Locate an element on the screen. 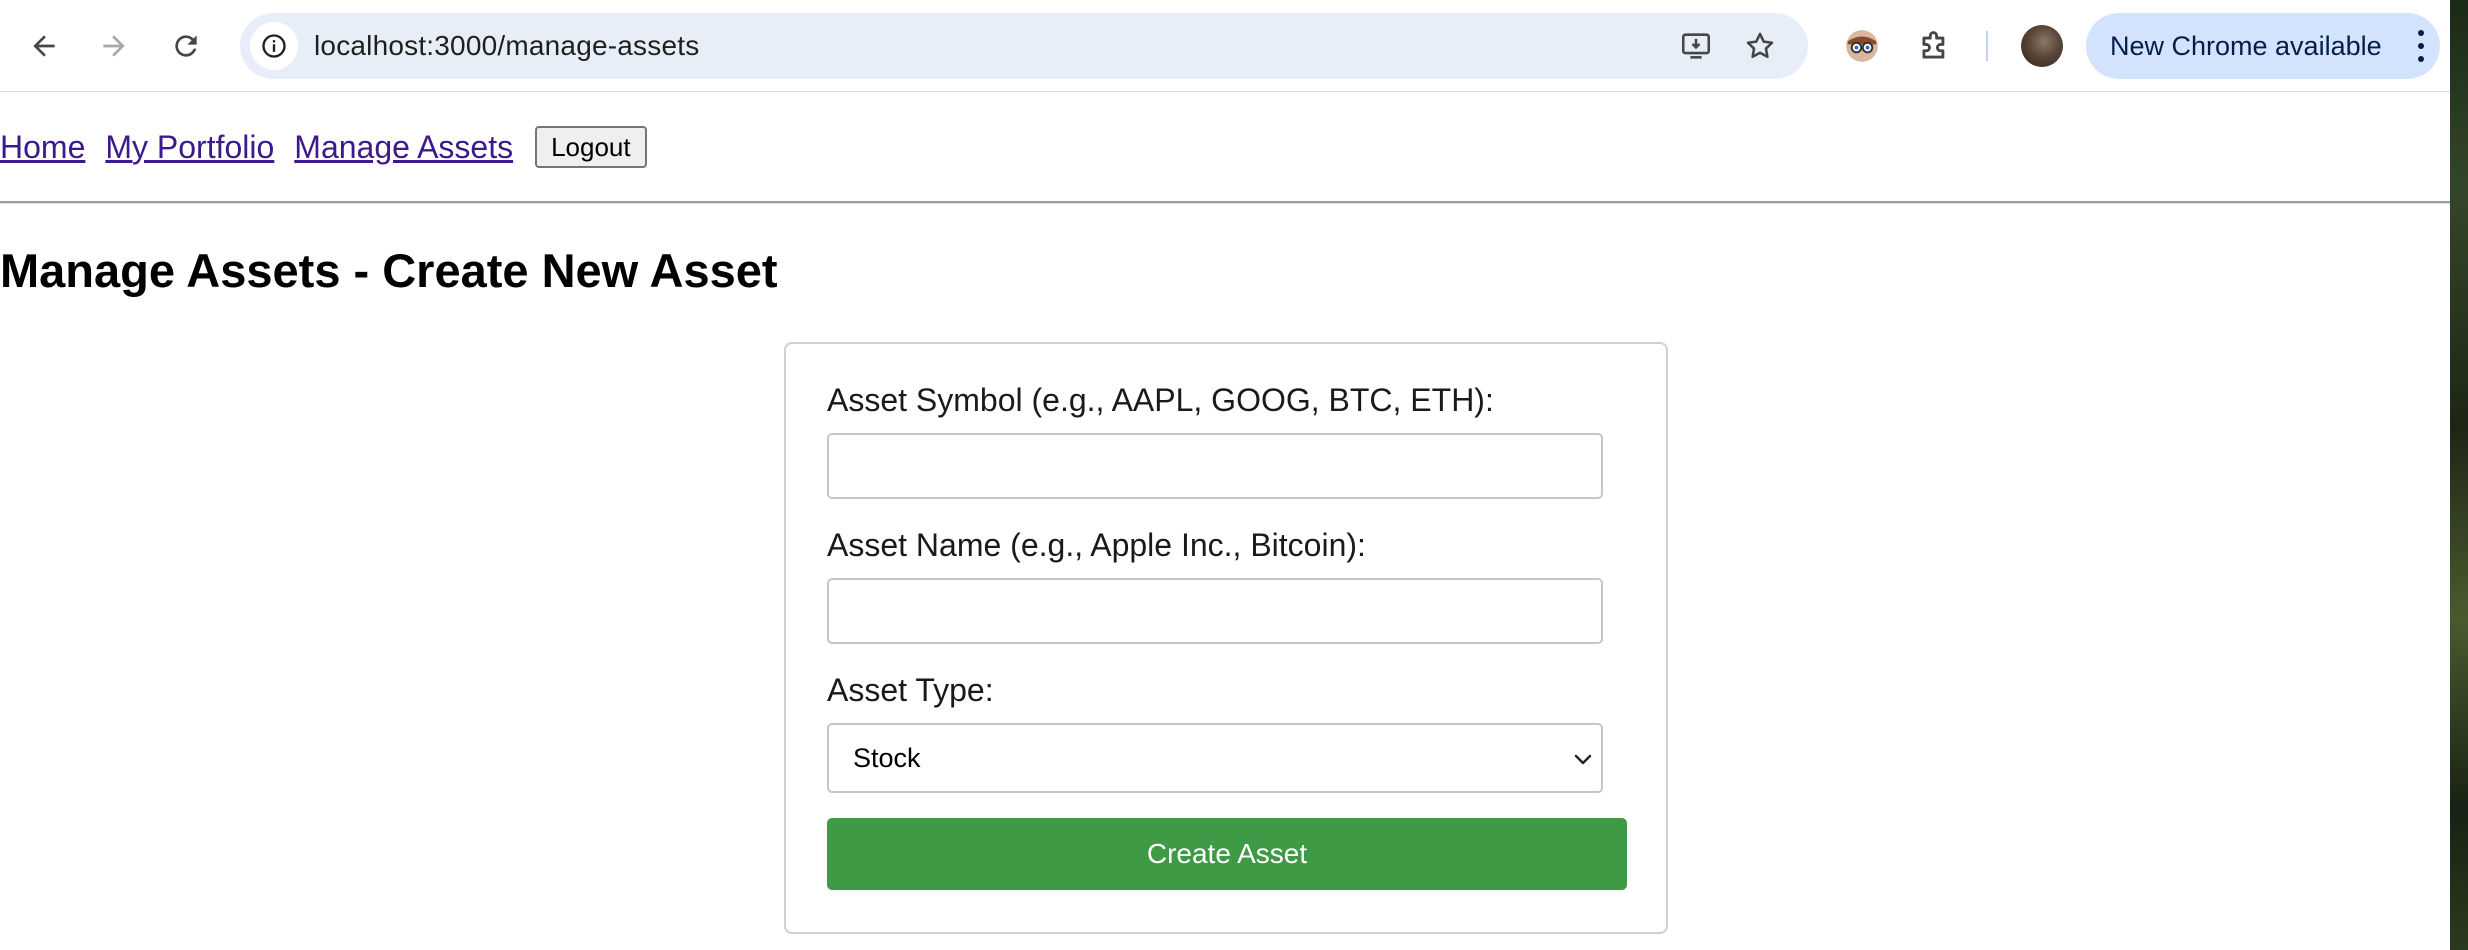 Image resolution: width=2468 pixels, height=950 pixels. extension-avatar-icon is located at coordinates (1862, 46).